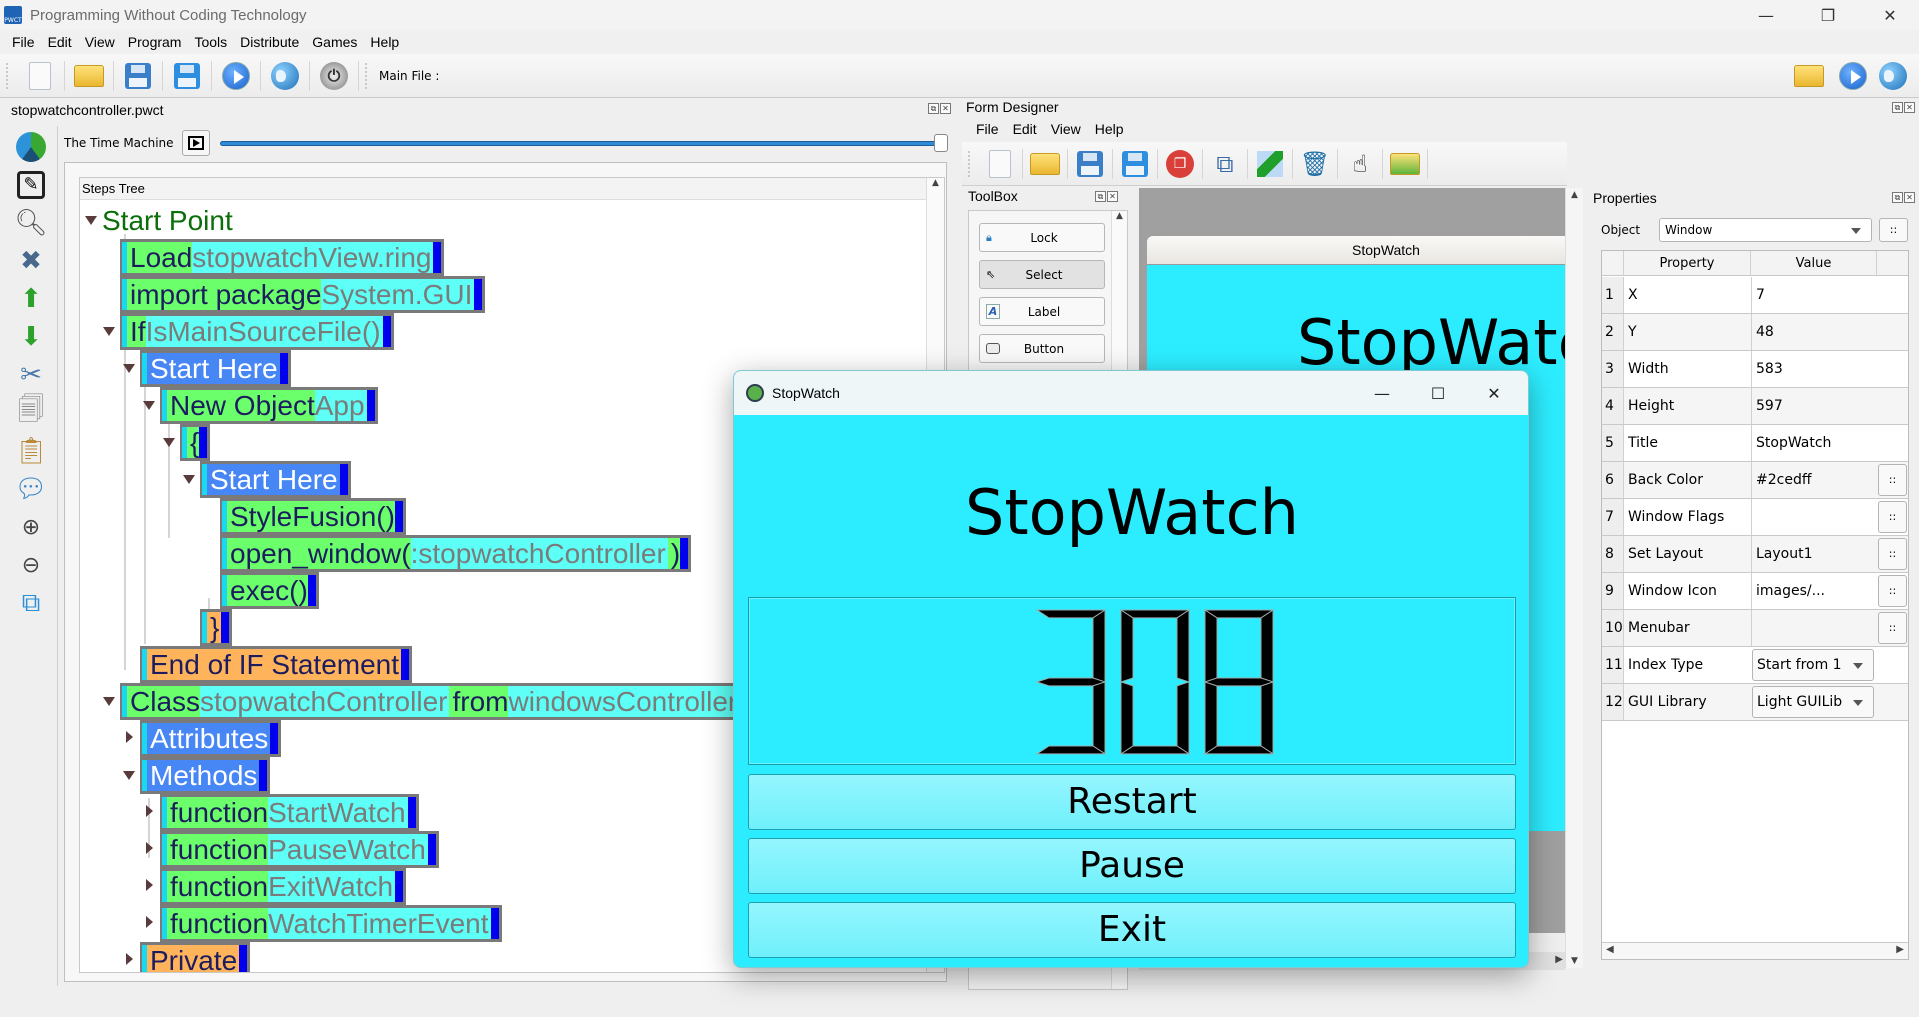  Describe the element at coordinates (1559, 959) in the screenshot. I see `scroll-right-icon: ▶` at that location.